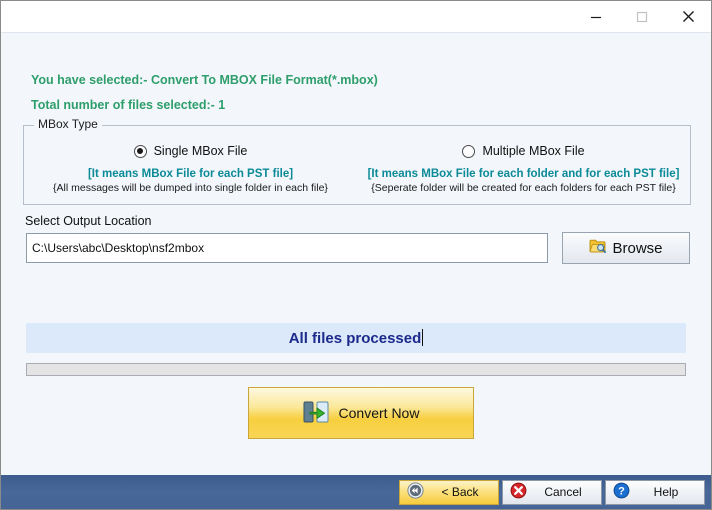 The height and width of the screenshot is (510, 712). Describe the element at coordinates (666, 492) in the screenshot. I see `help-button-label: Help` at that location.